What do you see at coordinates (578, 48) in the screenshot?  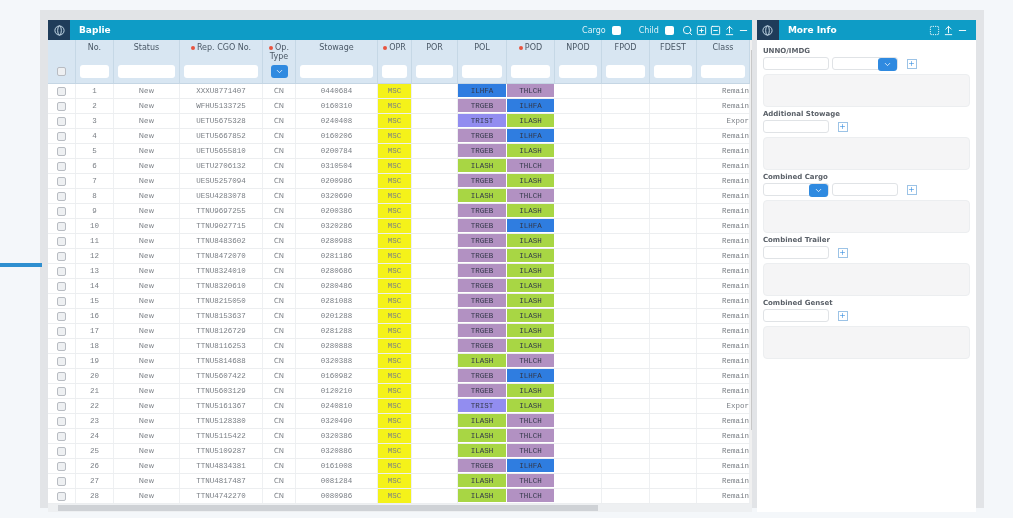 I see `column-header: NPOD` at bounding box center [578, 48].